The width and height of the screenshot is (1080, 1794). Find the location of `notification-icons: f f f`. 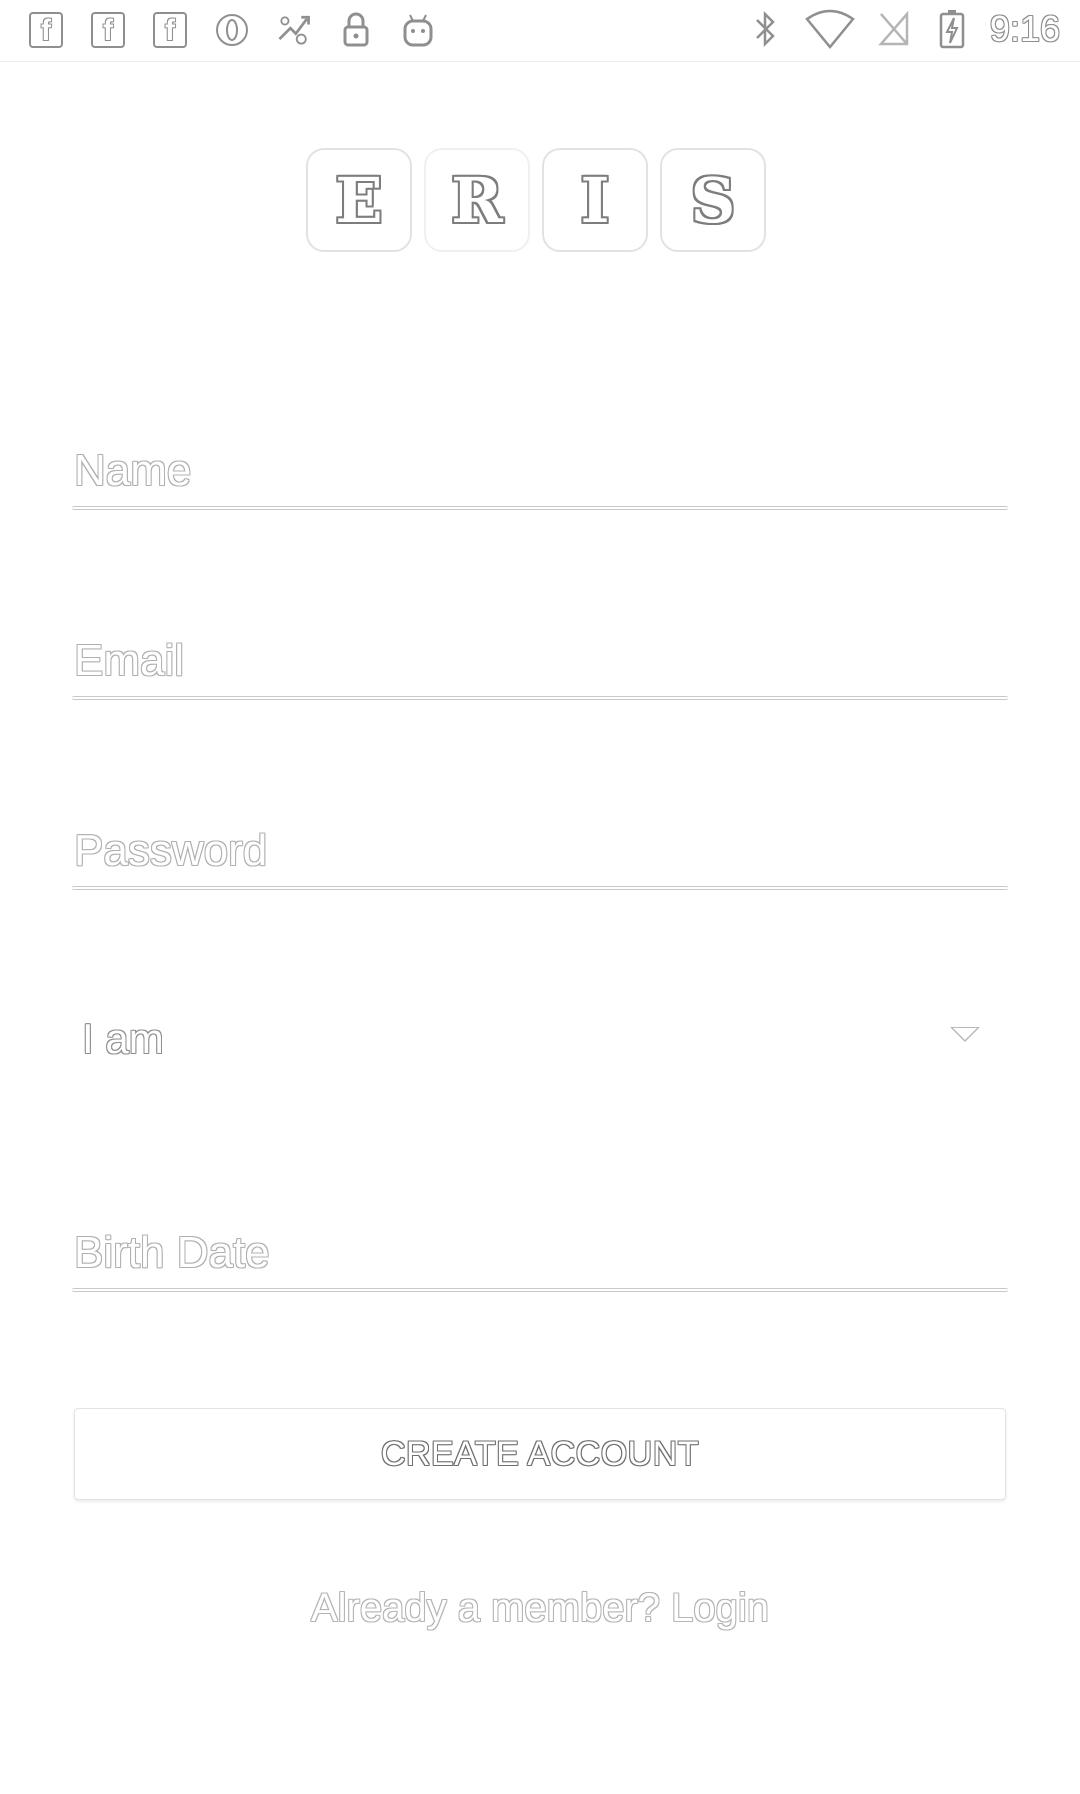

notification-icons: f f f is located at coordinates (232, 30).